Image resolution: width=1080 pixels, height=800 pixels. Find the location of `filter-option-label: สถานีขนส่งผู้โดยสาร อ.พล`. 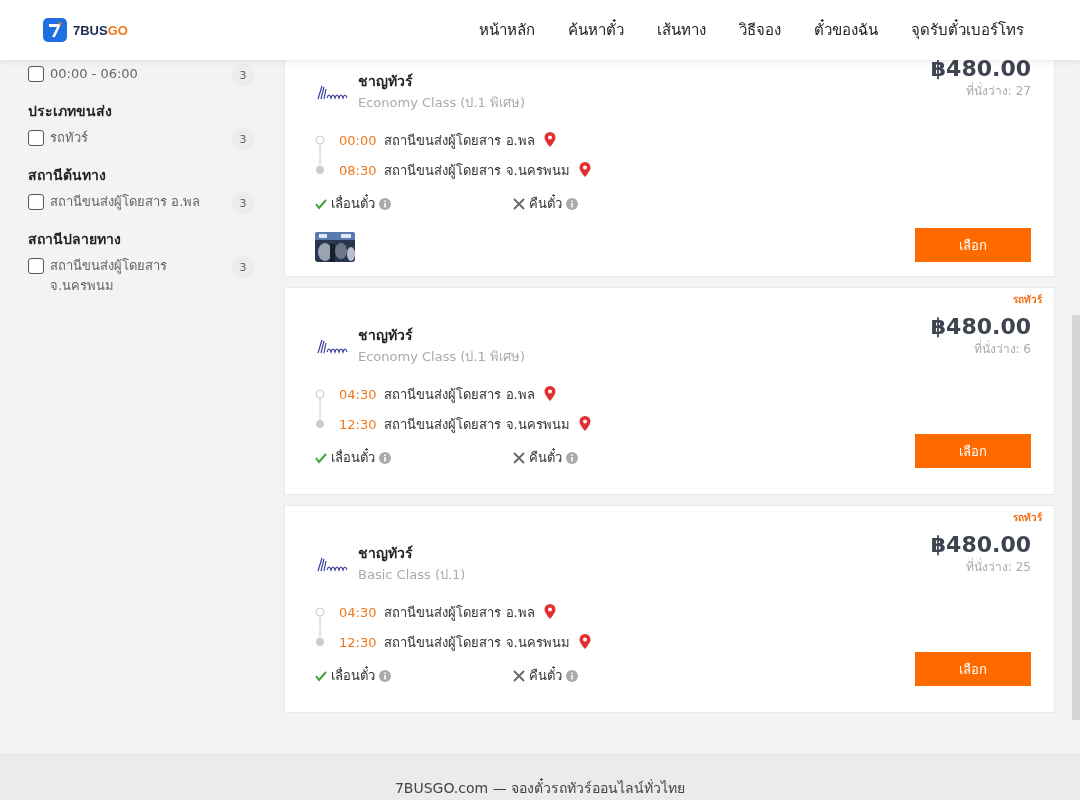

filter-option-label: สถานีขนส่งผู้โดยสาร อ.พล is located at coordinates (138, 202).